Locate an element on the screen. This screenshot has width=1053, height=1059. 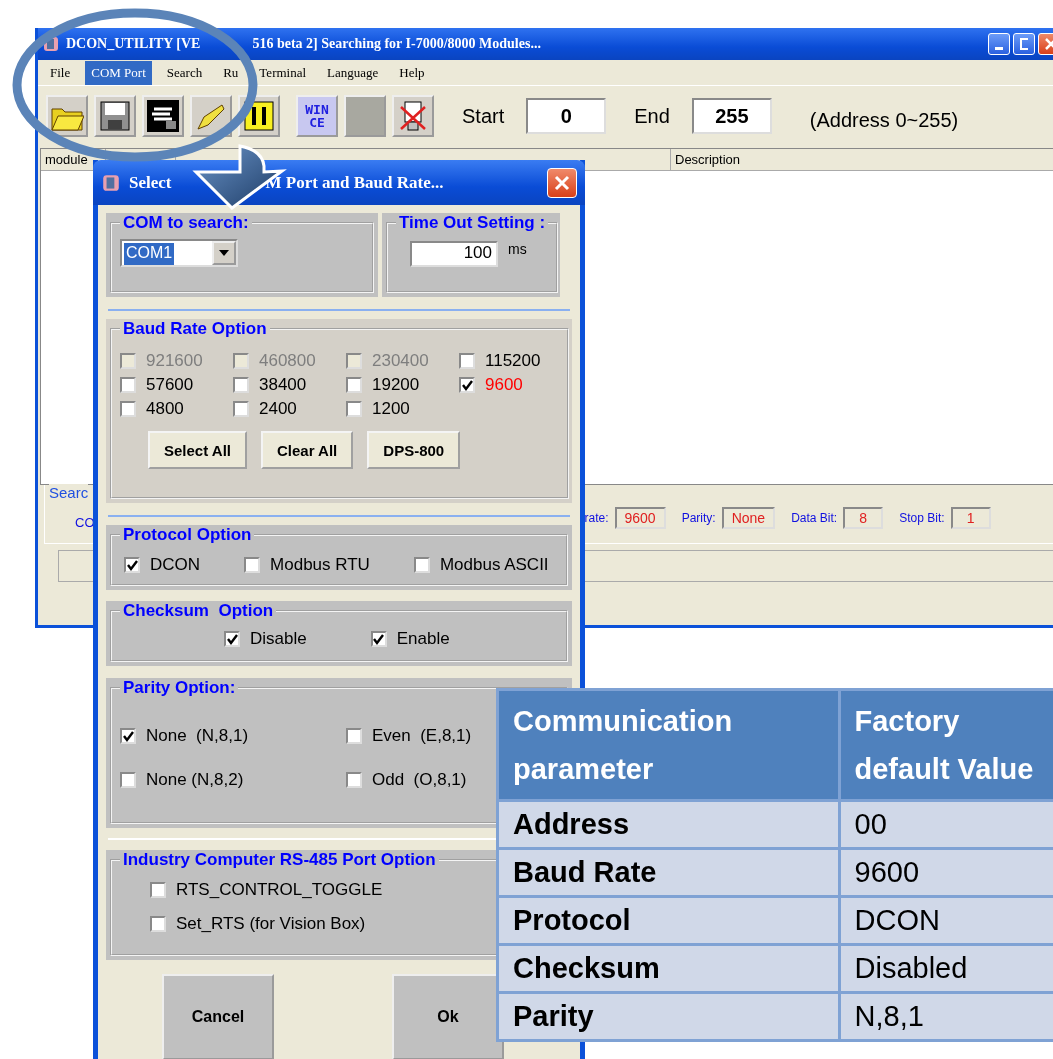
status-value: 9600 is located at coordinates (640, 518).